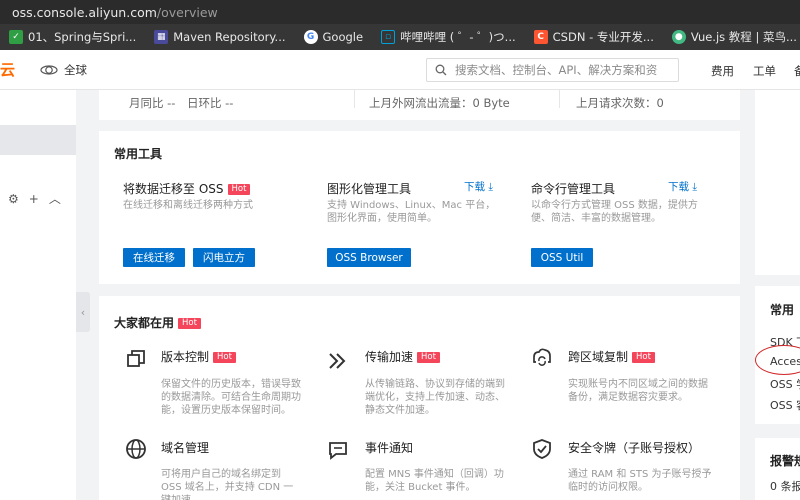 The image size is (800, 500). What do you see at coordinates (782, 310) in the screenshot?
I see `common-links-title: 常用` at bounding box center [782, 310].